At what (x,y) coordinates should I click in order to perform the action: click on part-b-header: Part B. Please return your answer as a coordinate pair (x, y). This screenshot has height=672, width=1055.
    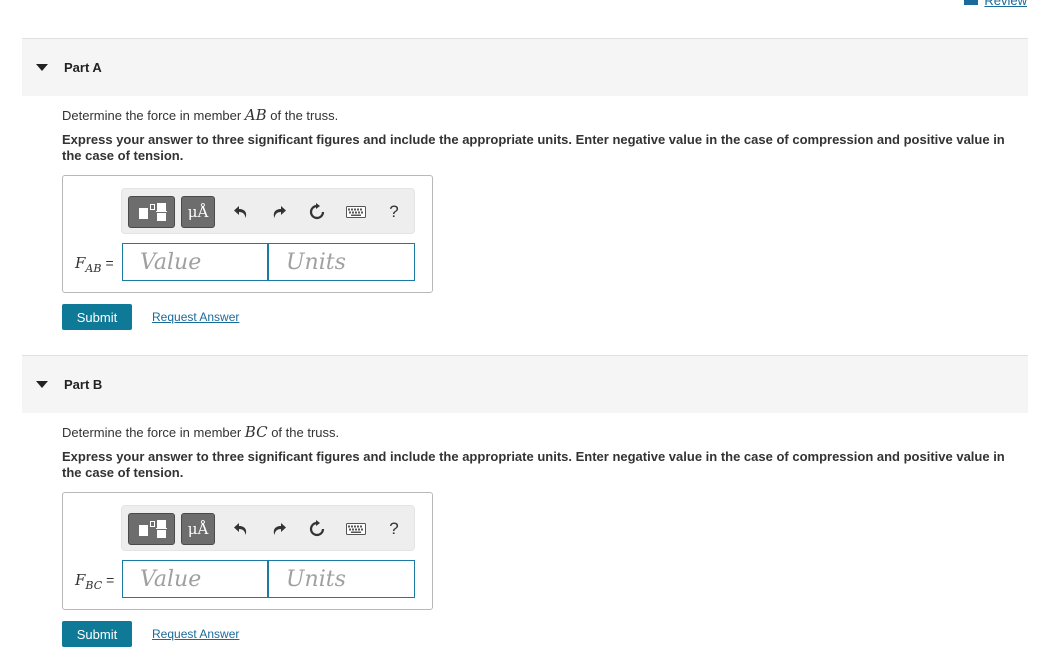
    Looking at the image, I should click on (525, 384).